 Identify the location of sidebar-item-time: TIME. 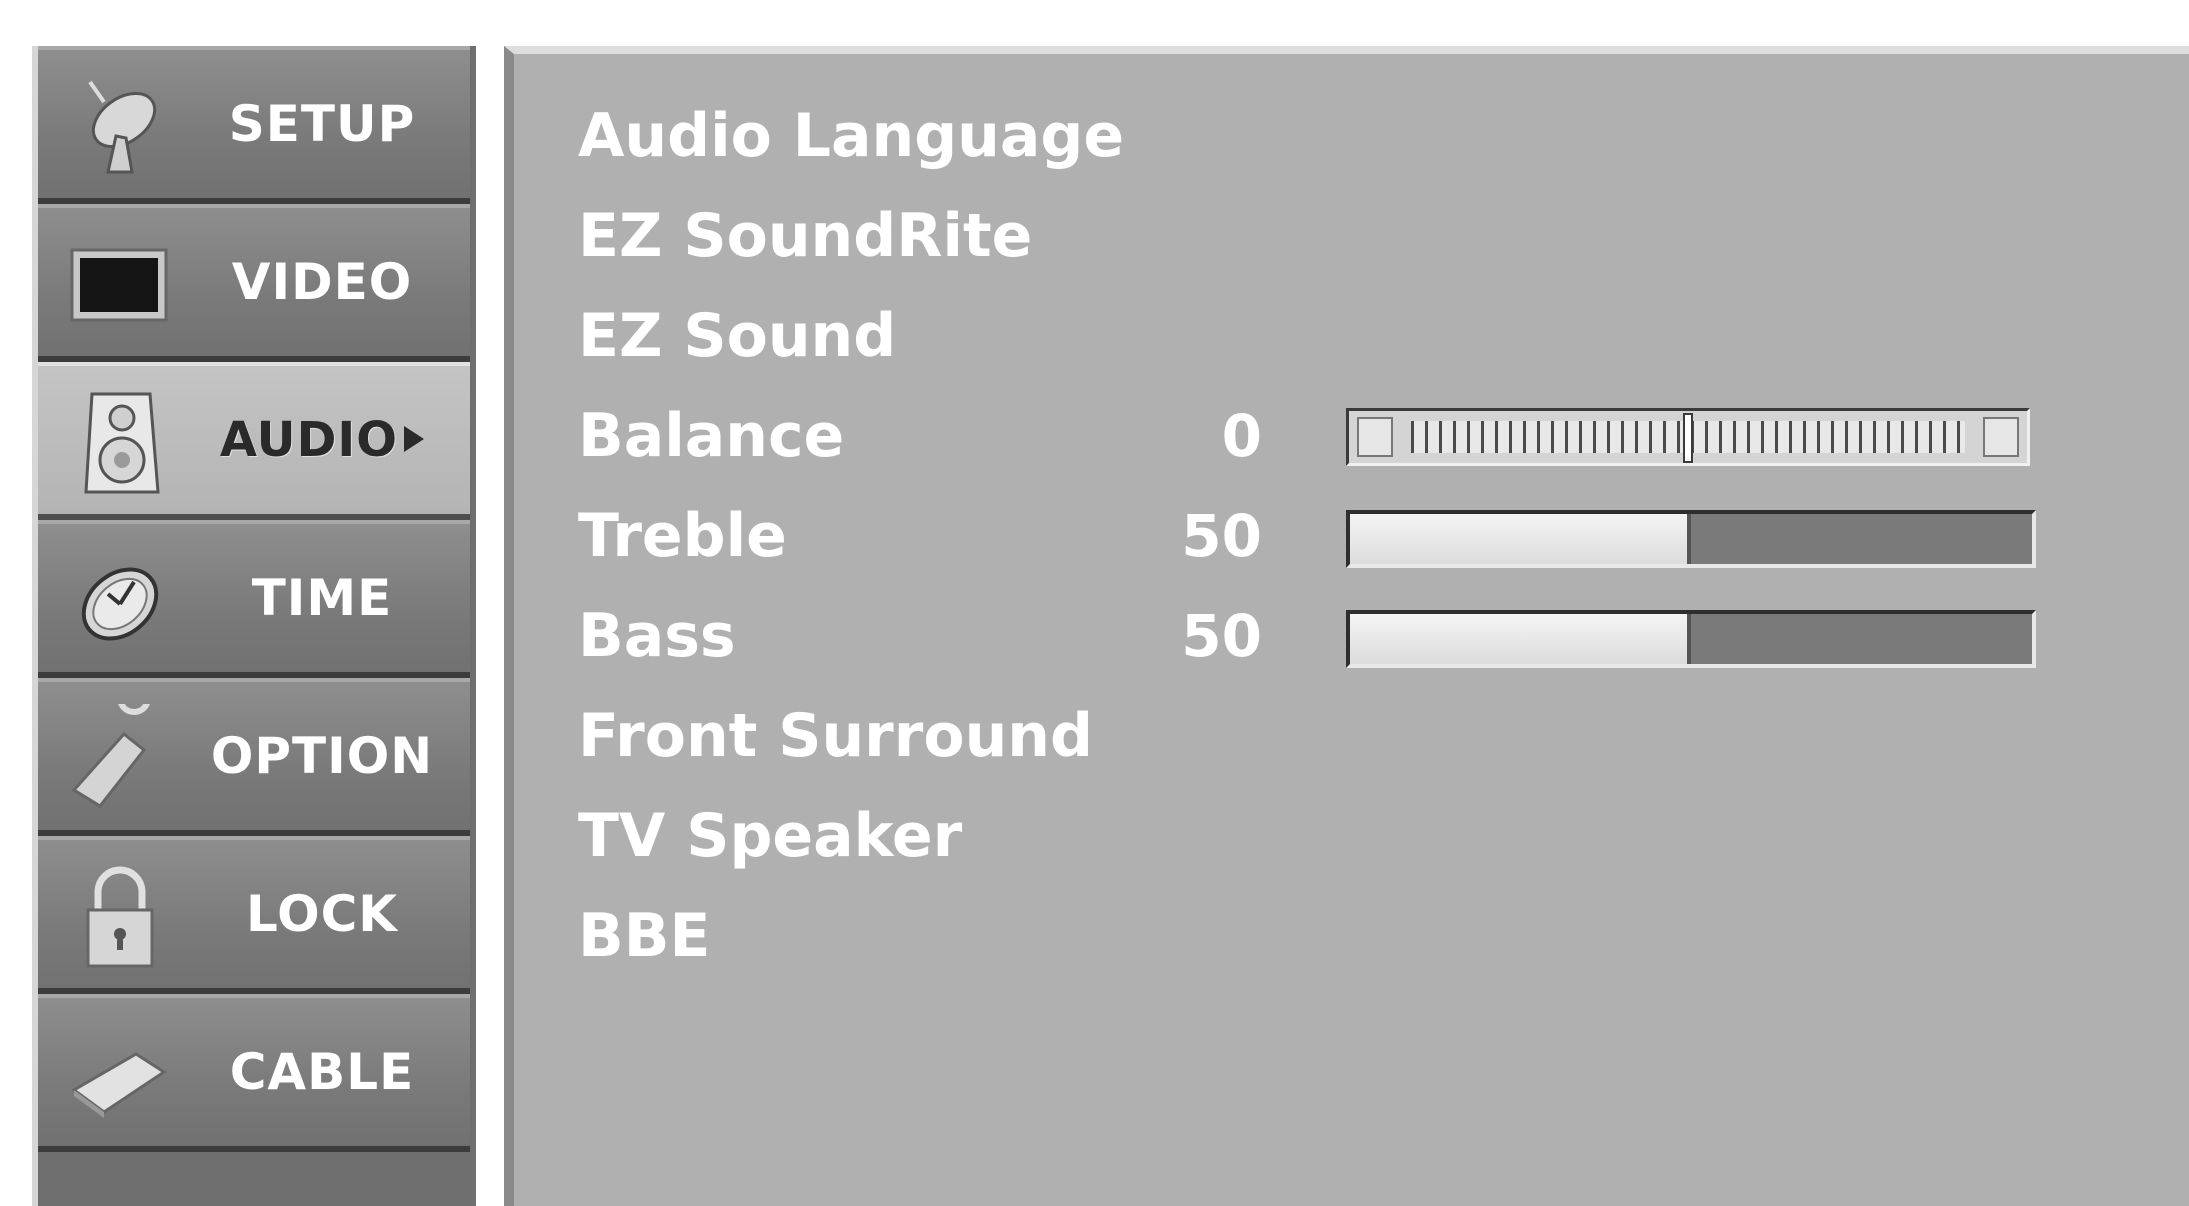
(254, 599).